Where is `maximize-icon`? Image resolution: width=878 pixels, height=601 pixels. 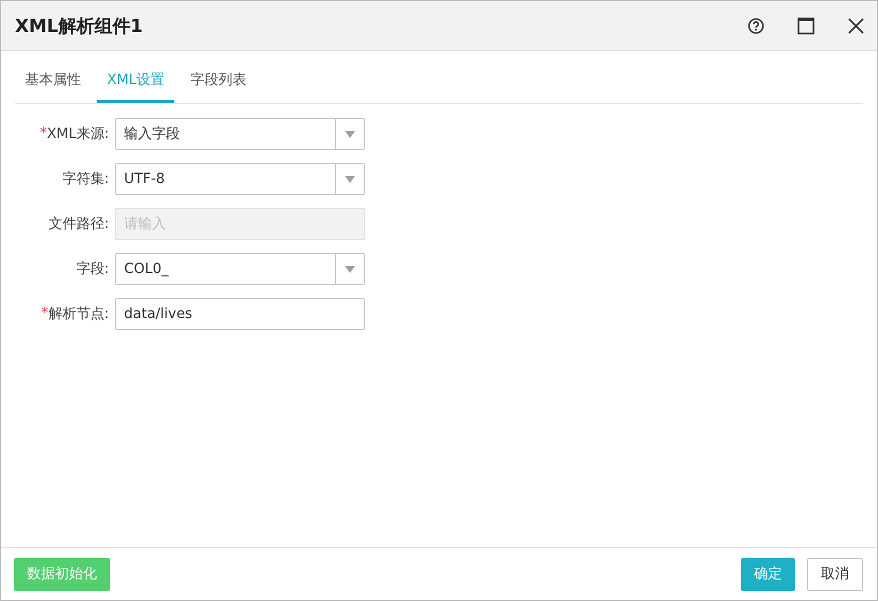
maximize-icon is located at coordinates (806, 25).